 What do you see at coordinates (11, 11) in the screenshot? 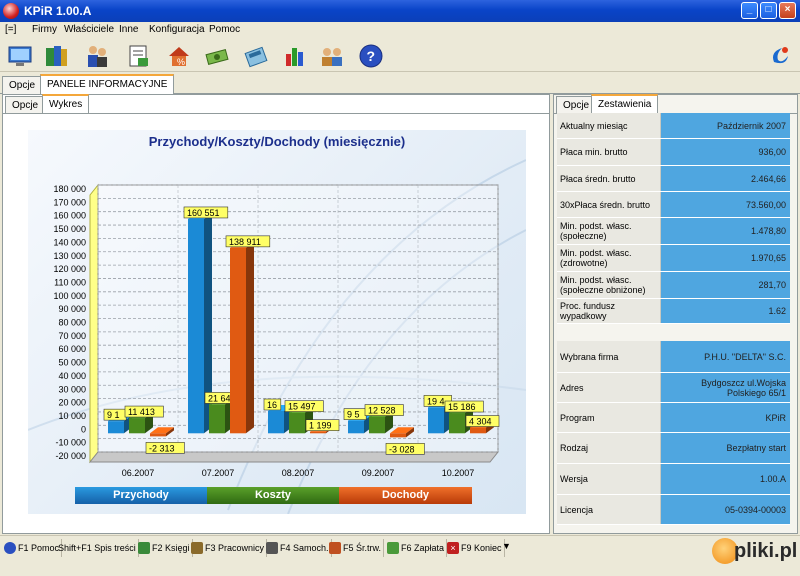
I see `app-icon` at bounding box center [11, 11].